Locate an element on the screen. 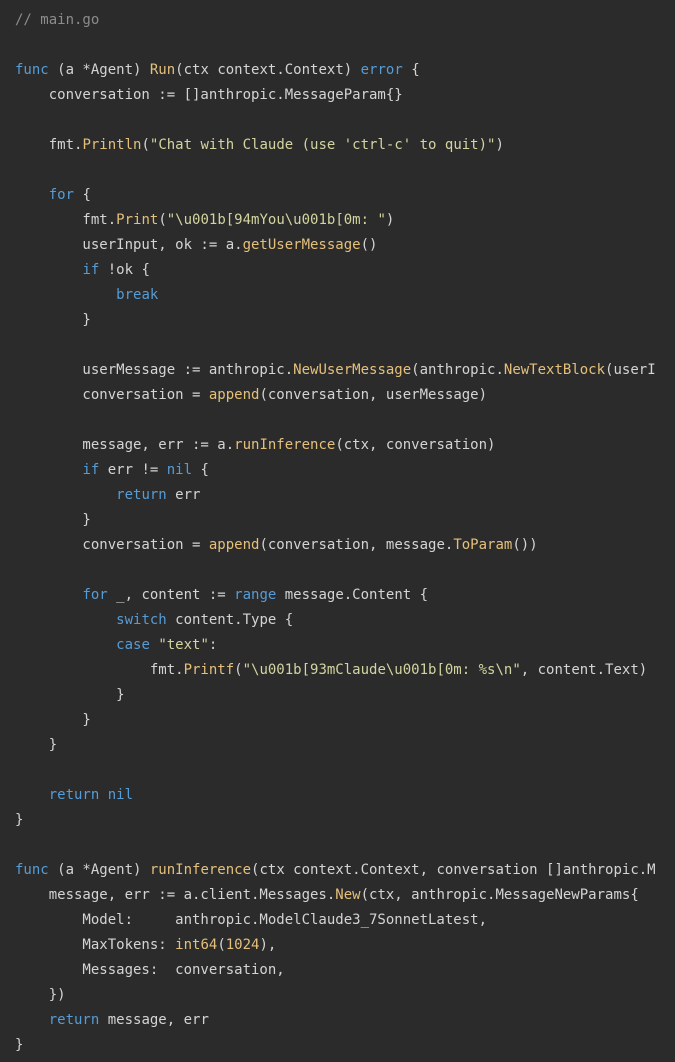  code-token-function: Printf is located at coordinates (209, 670).